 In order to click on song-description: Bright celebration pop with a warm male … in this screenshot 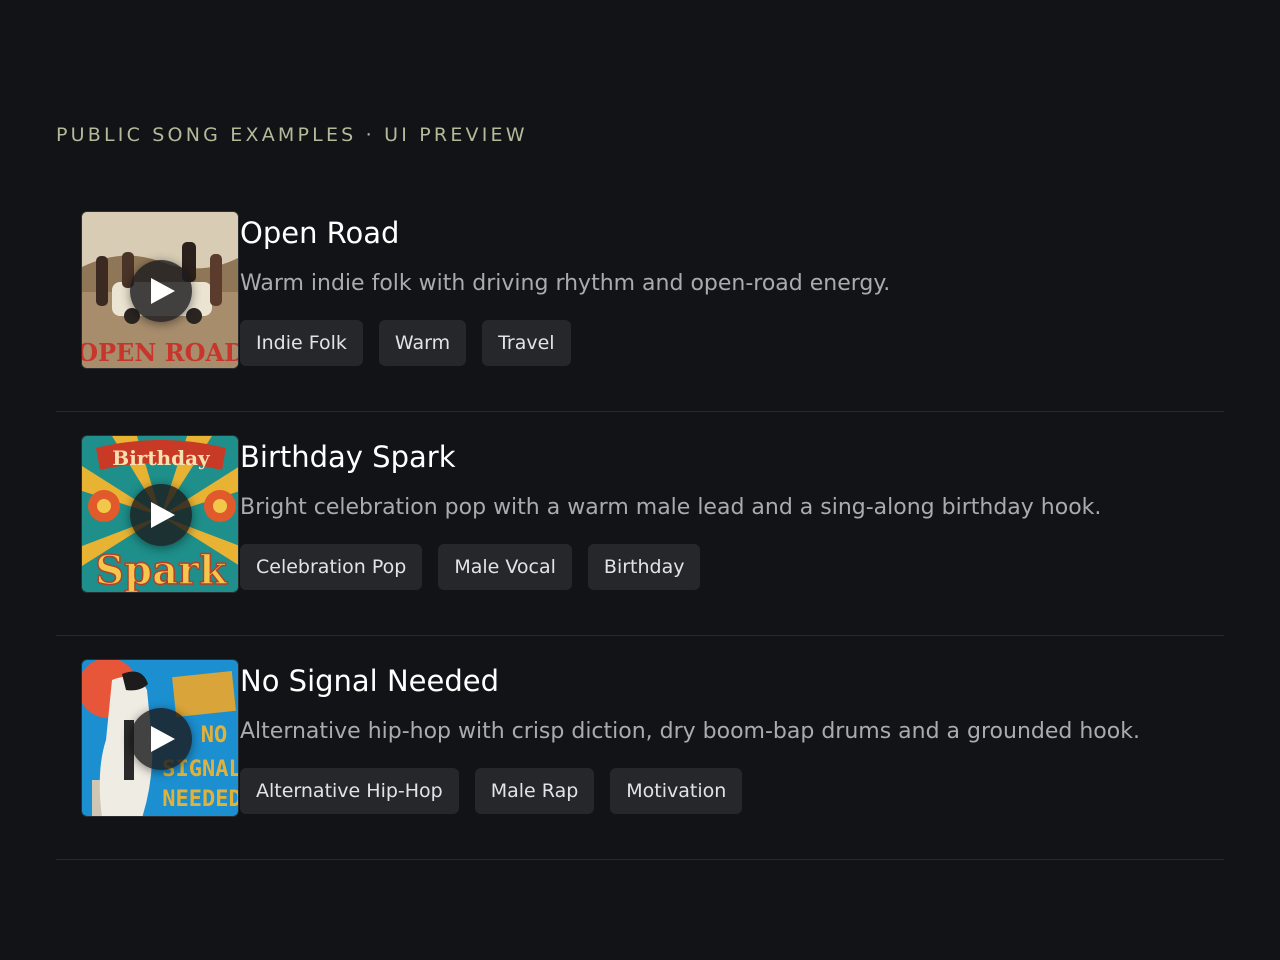, I will do `click(671, 507)`.